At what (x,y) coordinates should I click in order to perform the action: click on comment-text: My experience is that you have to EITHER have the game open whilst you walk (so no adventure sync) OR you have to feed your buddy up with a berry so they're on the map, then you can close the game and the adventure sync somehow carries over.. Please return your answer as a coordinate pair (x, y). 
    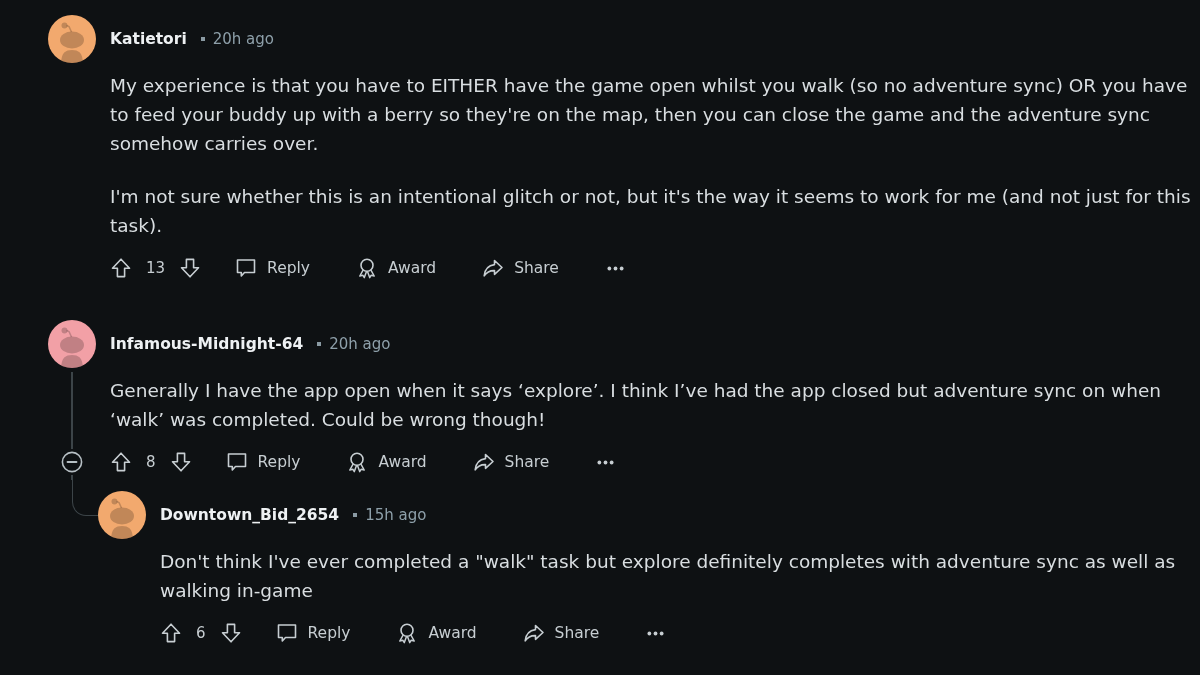
    Looking at the image, I should click on (649, 115).